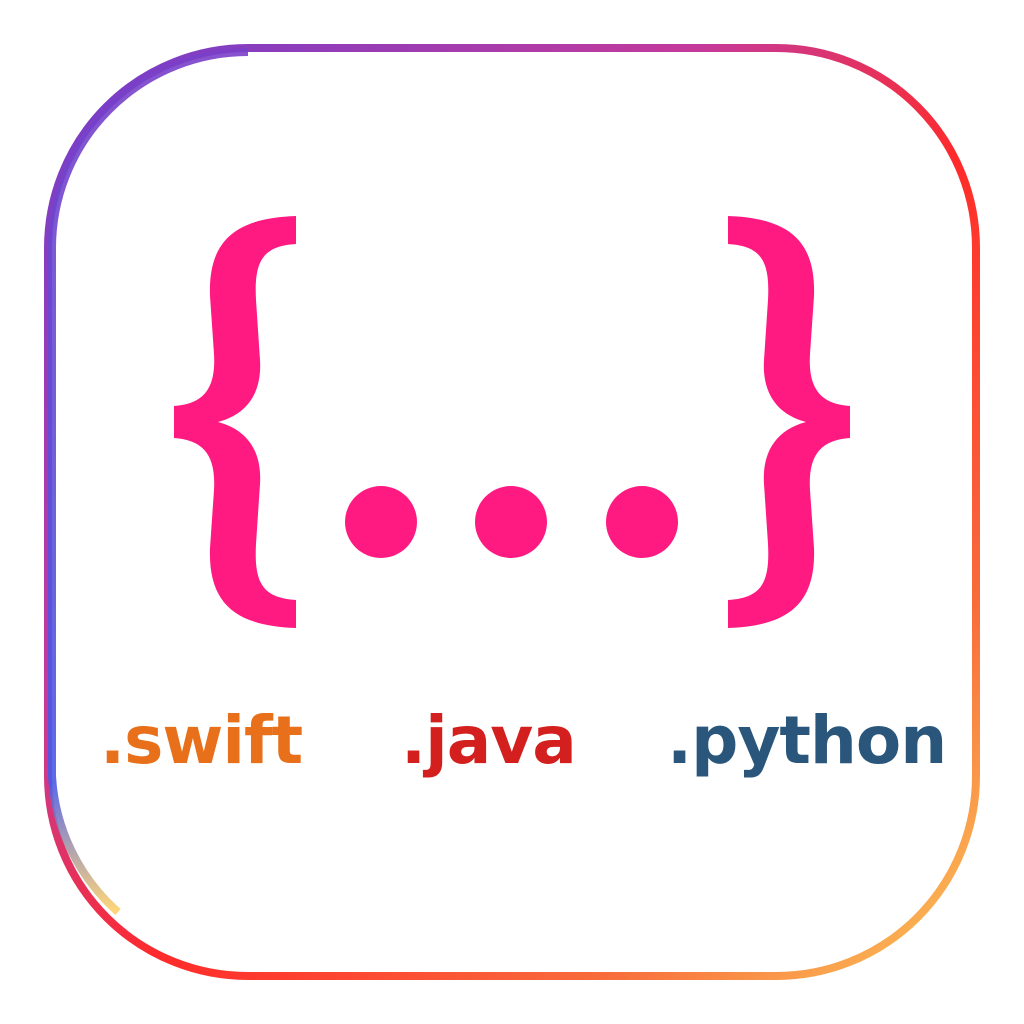 This screenshot has height=1024, width=1024. What do you see at coordinates (489, 740) in the screenshot?
I see `java-label: .java` at bounding box center [489, 740].